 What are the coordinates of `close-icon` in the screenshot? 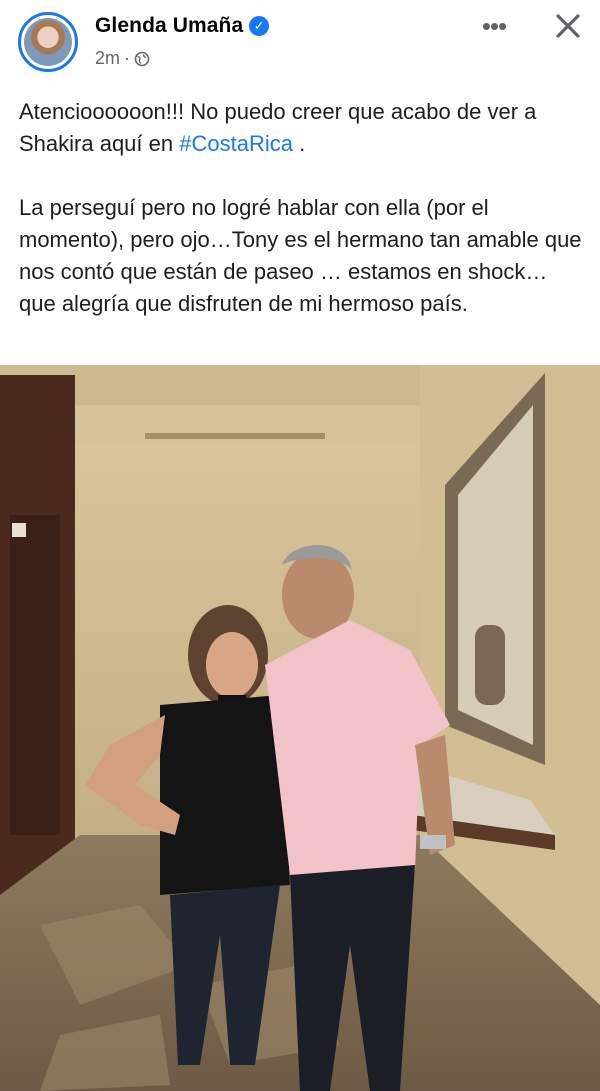 It's located at (568, 26).